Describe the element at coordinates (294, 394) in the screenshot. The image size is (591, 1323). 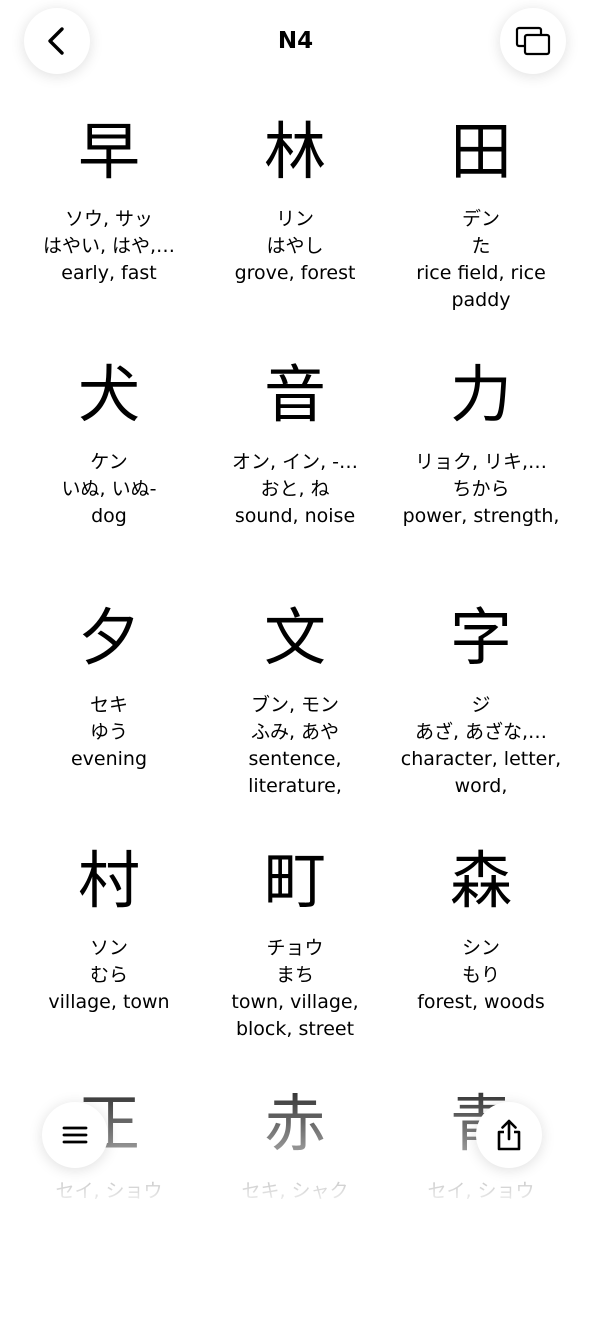
I see `kanji-character: 音` at that location.